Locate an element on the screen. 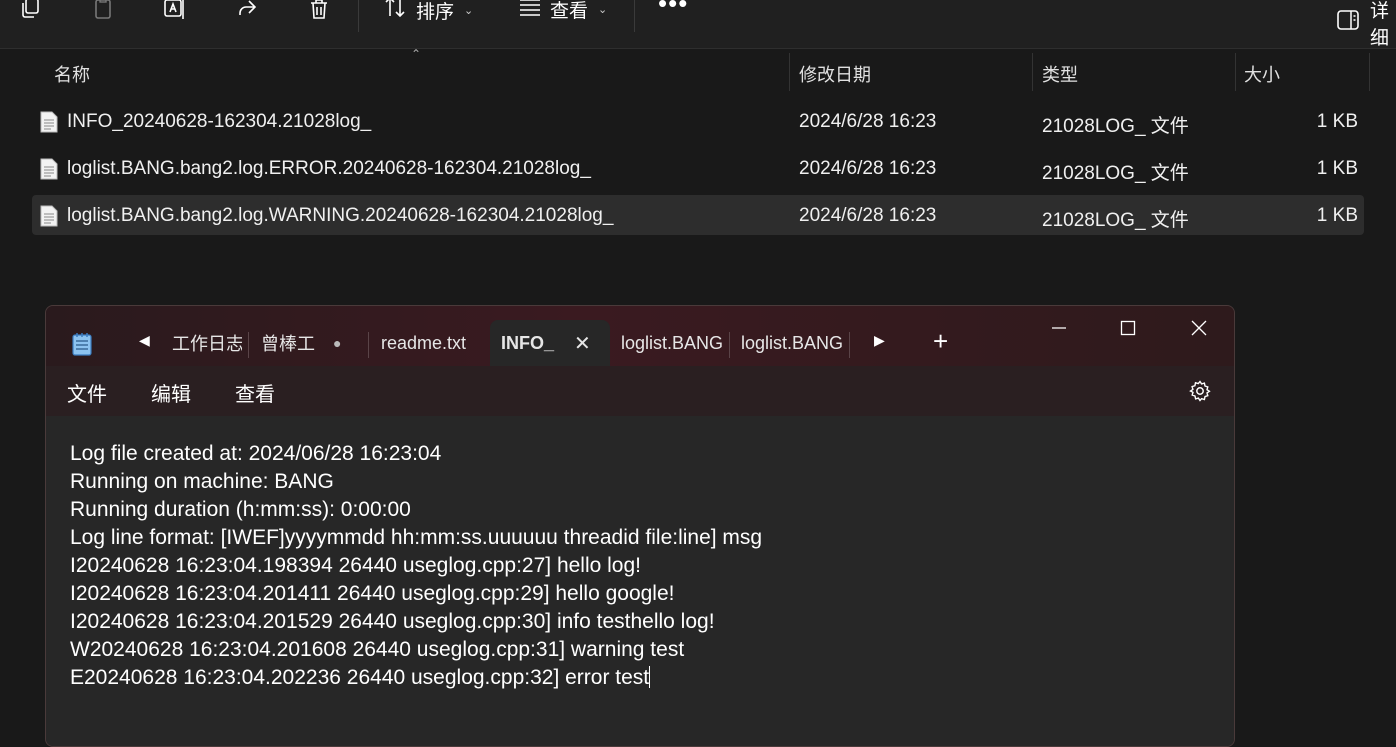 Image resolution: width=1396 pixels, height=747 pixels. sort-label: 排序 is located at coordinates (435, 12).